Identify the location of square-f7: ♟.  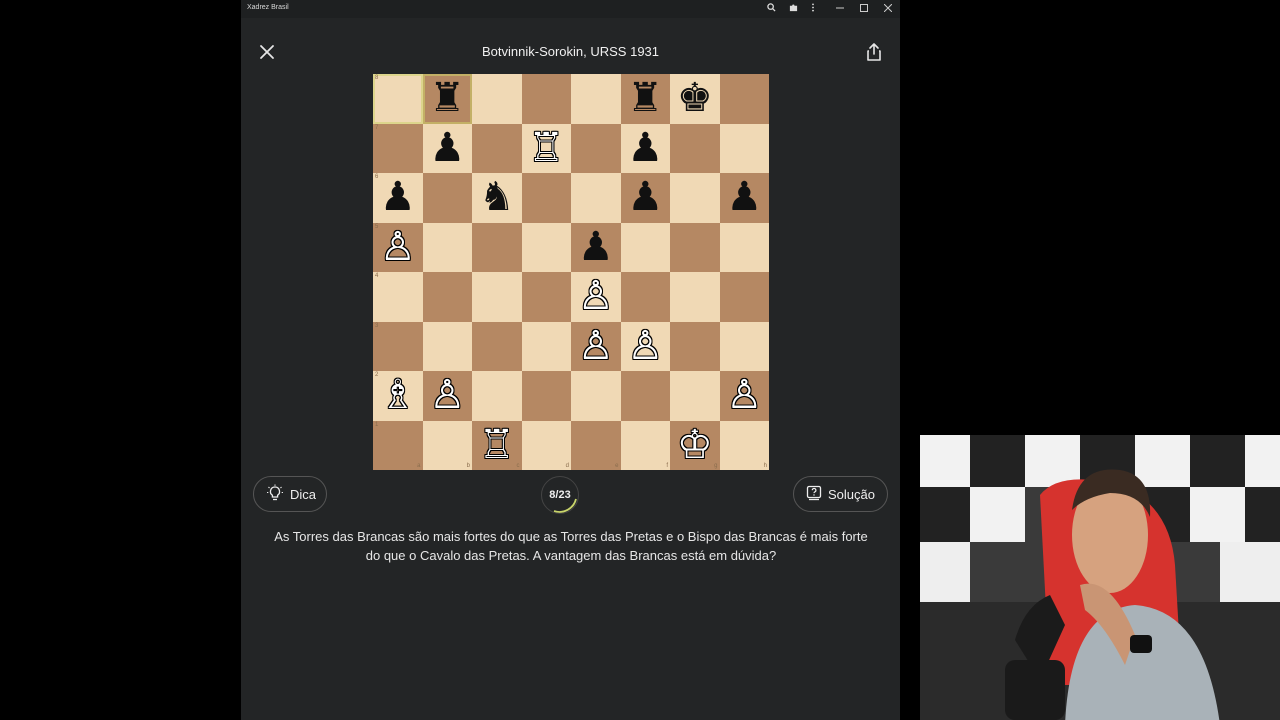
(645, 148).